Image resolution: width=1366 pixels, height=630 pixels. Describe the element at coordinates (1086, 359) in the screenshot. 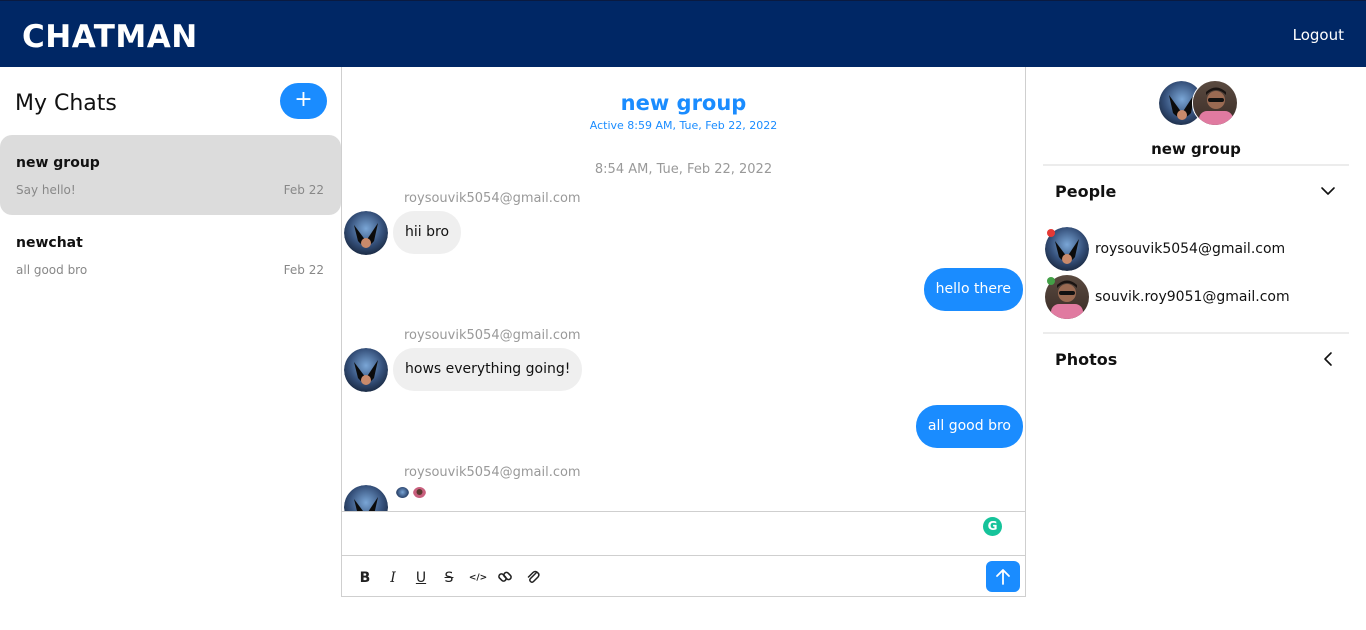

I see `photos-section-title: Photos` at that location.